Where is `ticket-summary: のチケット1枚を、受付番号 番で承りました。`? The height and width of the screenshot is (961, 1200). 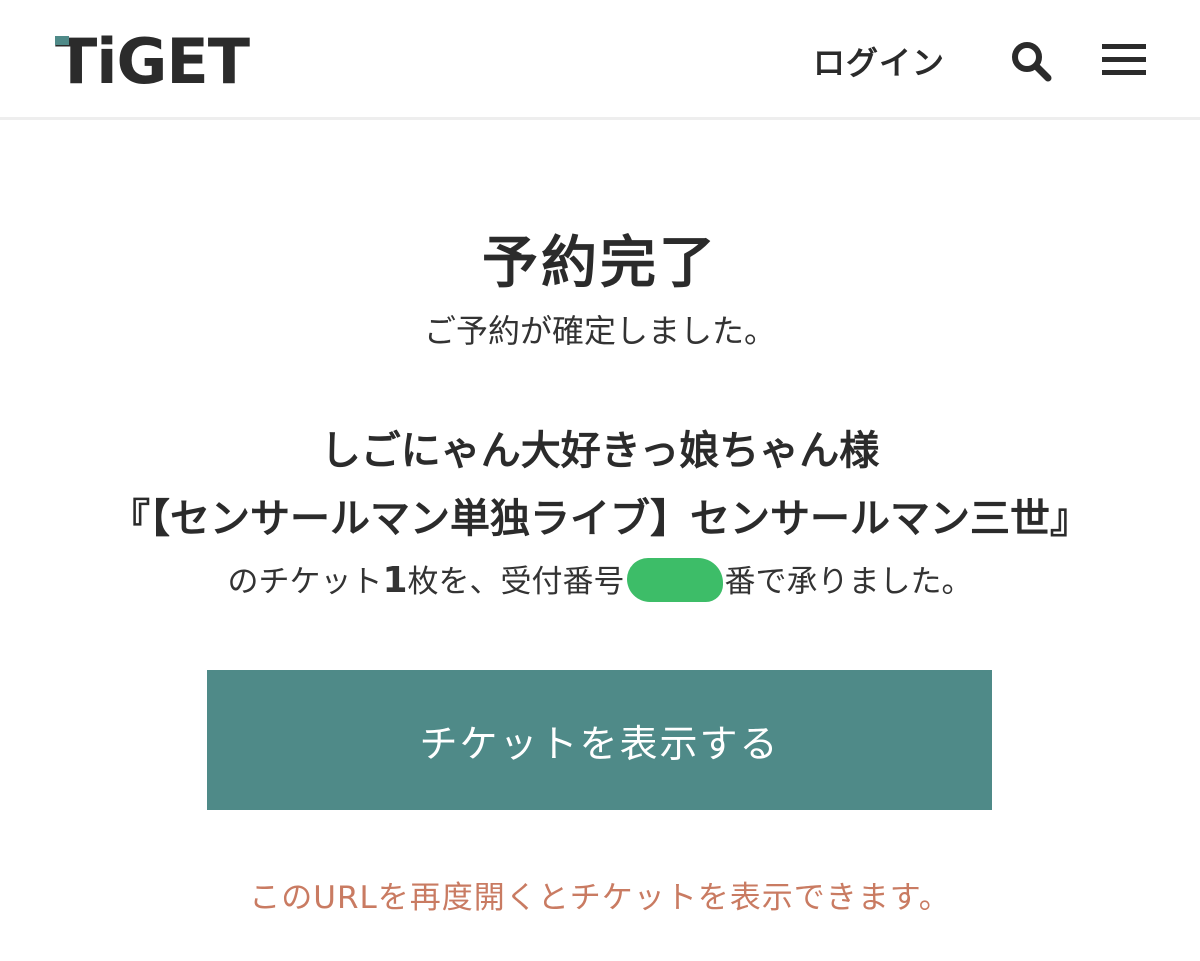 ticket-summary: のチケット1枚を、受付番号 番で承りました。 is located at coordinates (600, 579).